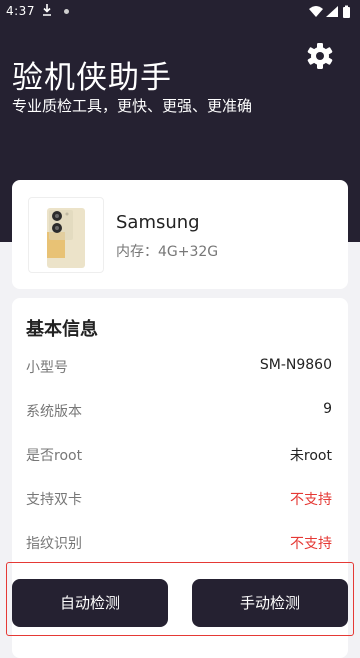 This screenshot has width=360, height=658. What do you see at coordinates (179, 542) in the screenshot?
I see `info-row-fingerprint: 指纹识别 不支持` at bounding box center [179, 542].